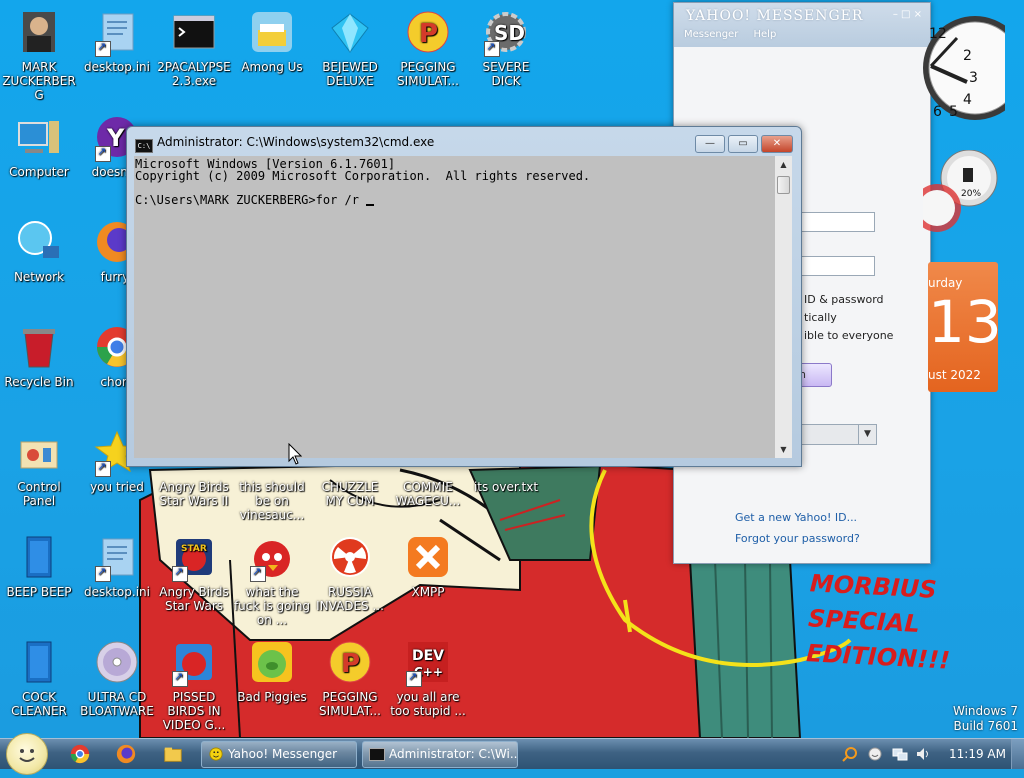 The image size is (1024, 778). Describe the element at coordinates (194, 599) in the screenshot. I see `icon-label: Angry Birds Star Wars` at that location.